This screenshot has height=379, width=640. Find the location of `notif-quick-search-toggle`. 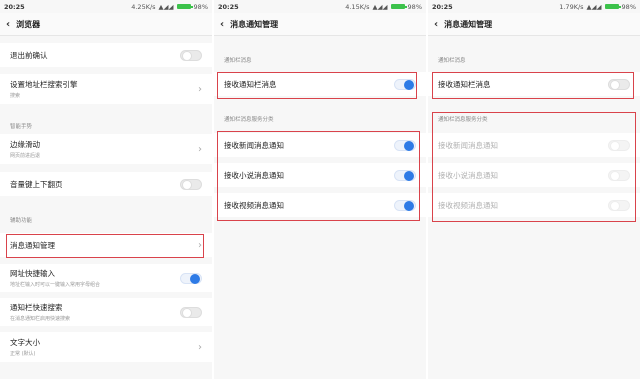

notif-quick-search-toggle is located at coordinates (191, 312).